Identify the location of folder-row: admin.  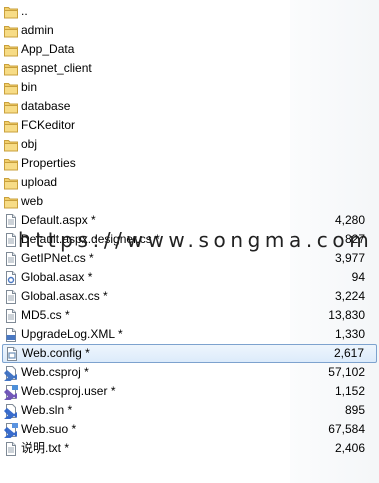
(189, 30).